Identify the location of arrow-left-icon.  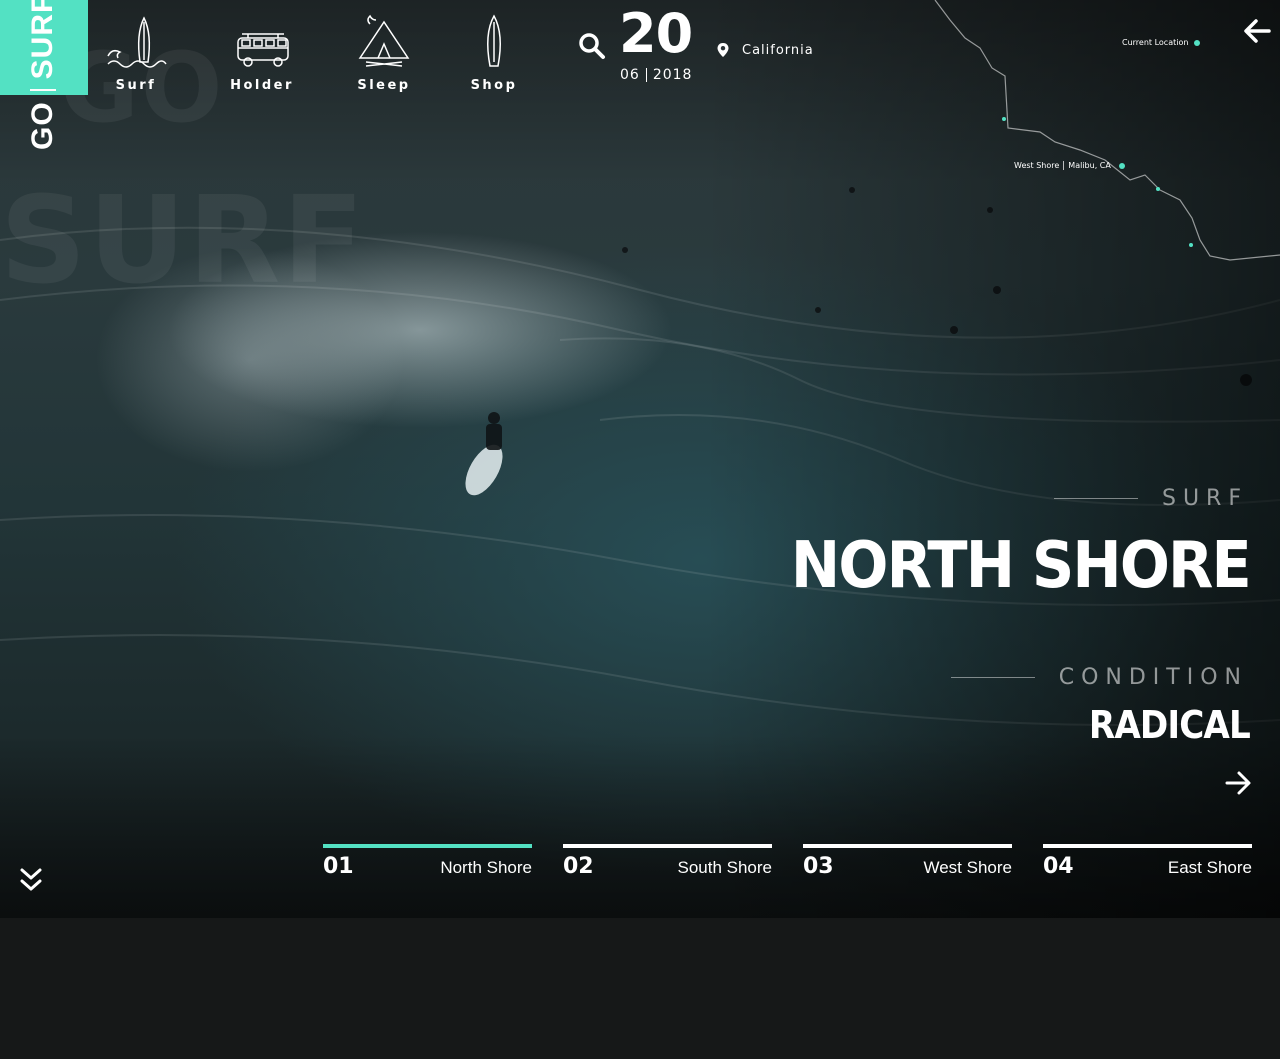
(1257, 31).